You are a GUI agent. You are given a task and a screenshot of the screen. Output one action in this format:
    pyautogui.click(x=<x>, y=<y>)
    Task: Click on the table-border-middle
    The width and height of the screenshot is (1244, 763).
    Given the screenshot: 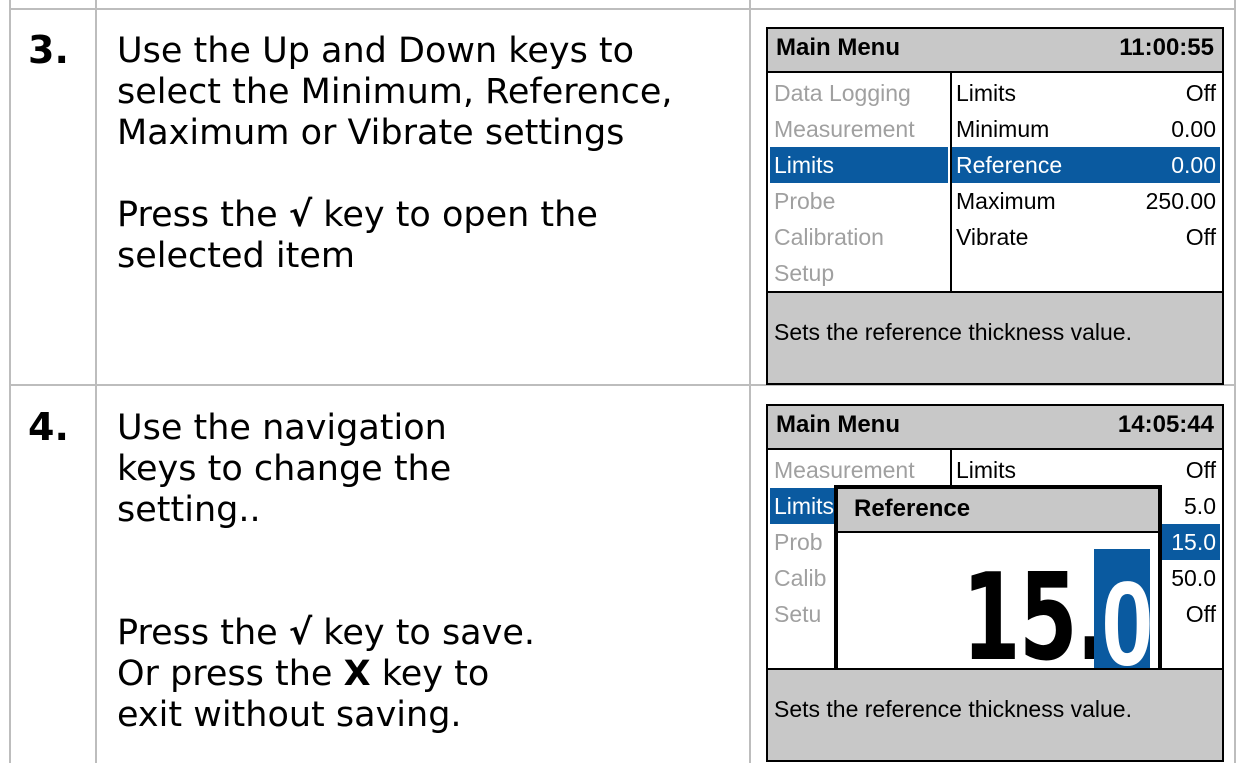 What is the action you would take?
    pyautogui.click(x=750, y=381)
    